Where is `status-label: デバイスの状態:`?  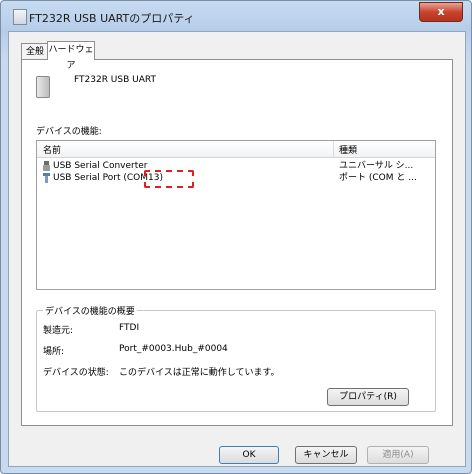 status-label: デバイスの状態: is located at coordinates (76, 373).